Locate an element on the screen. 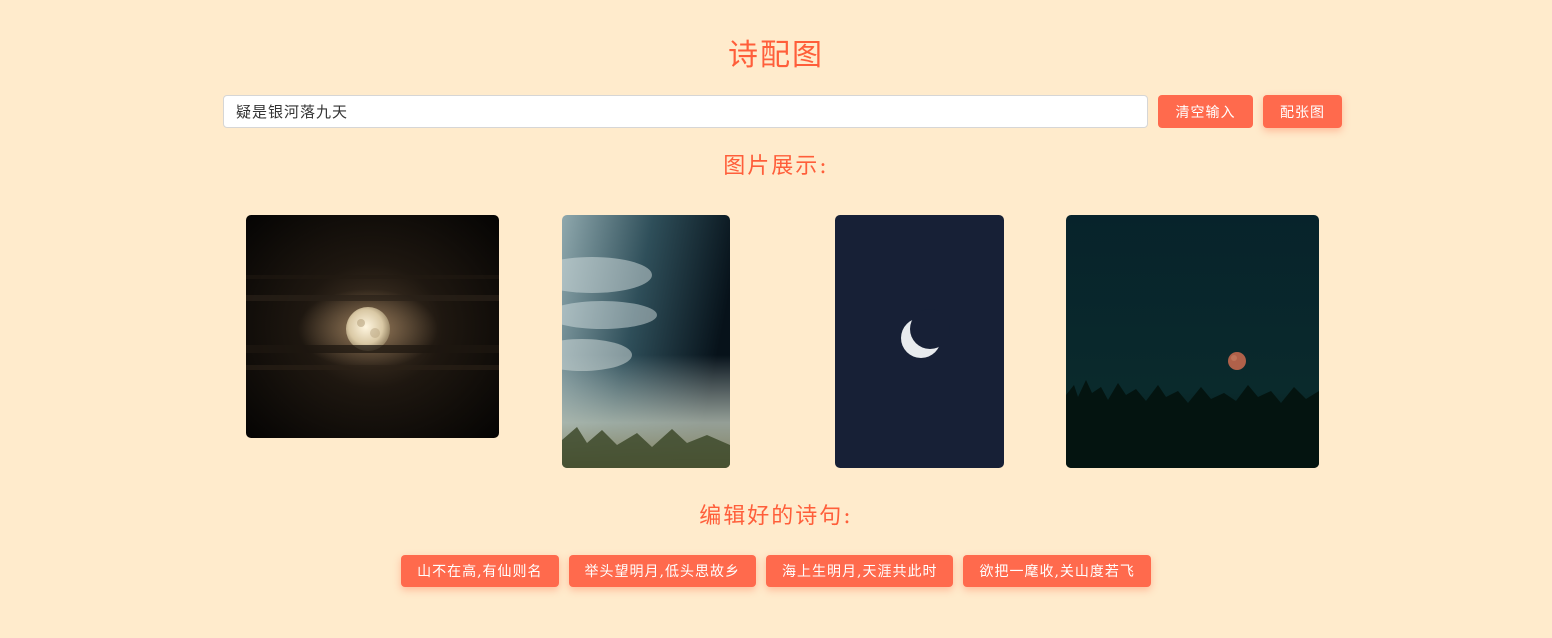 This screenshot has height=638, width=1552. match-image-button: 配张图 is located at coordinates (1302, 111).